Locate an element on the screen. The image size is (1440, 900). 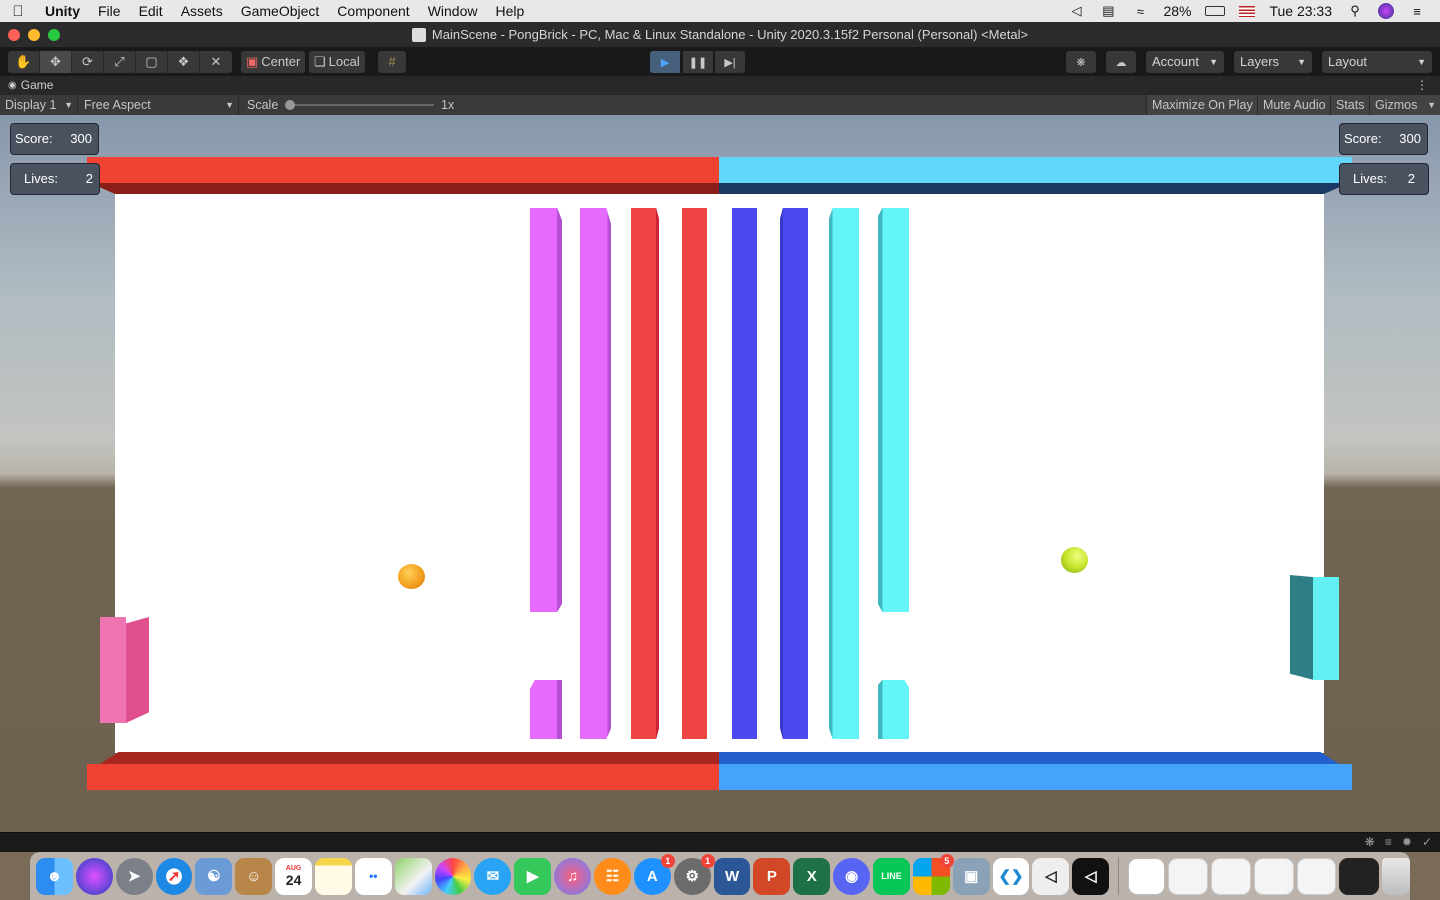
powerpoint-icon: P is located at coordinates (772, 876).